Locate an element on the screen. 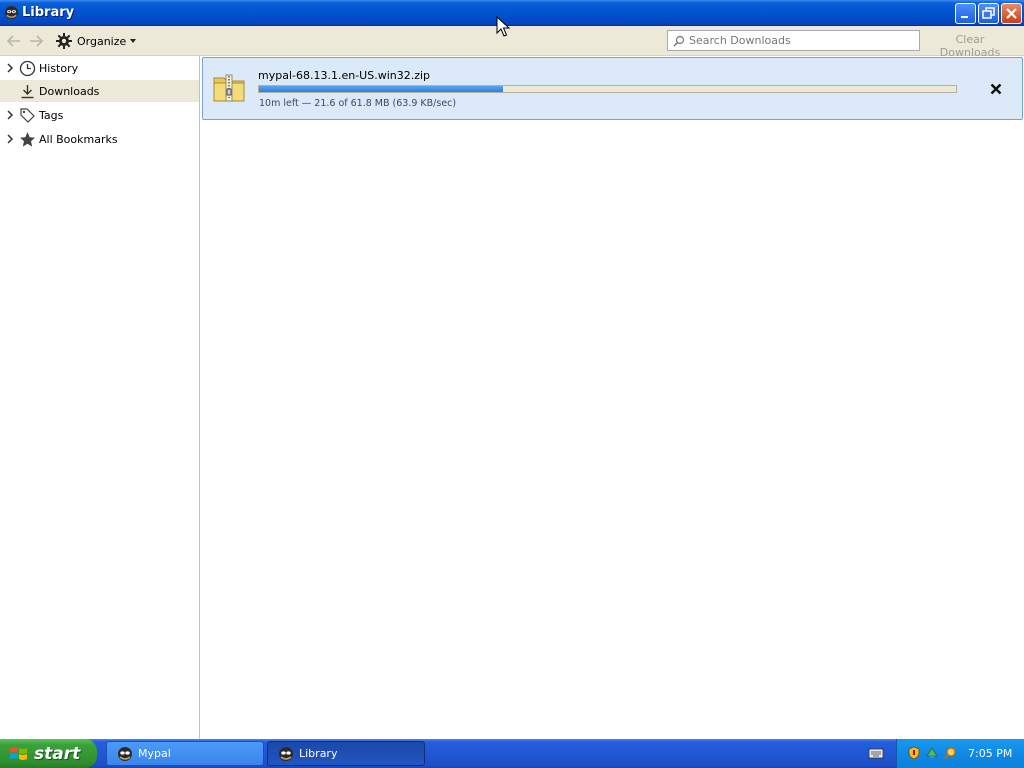 The height and width of the screenshot is (768, 1024). back-arrow-icon is located at coordinates (14, 41).